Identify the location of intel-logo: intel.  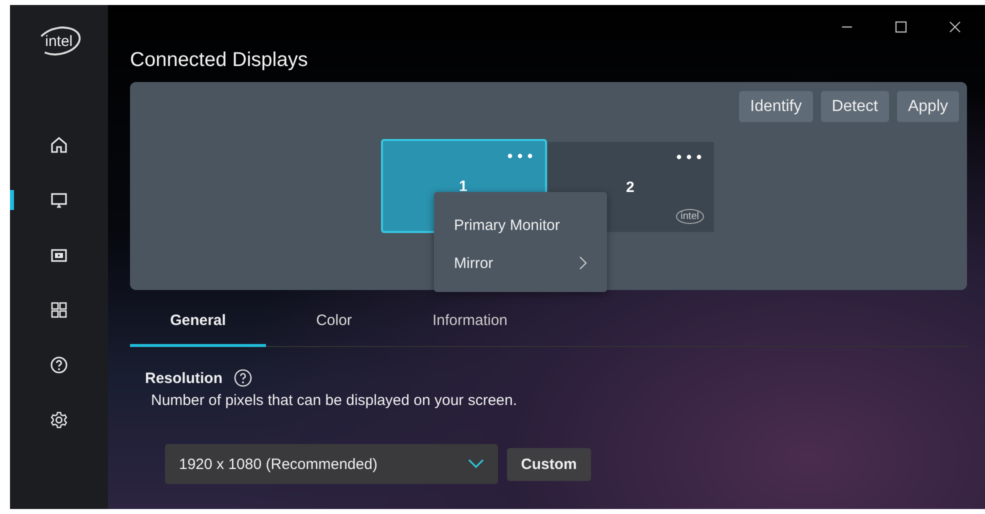
(690, 216).